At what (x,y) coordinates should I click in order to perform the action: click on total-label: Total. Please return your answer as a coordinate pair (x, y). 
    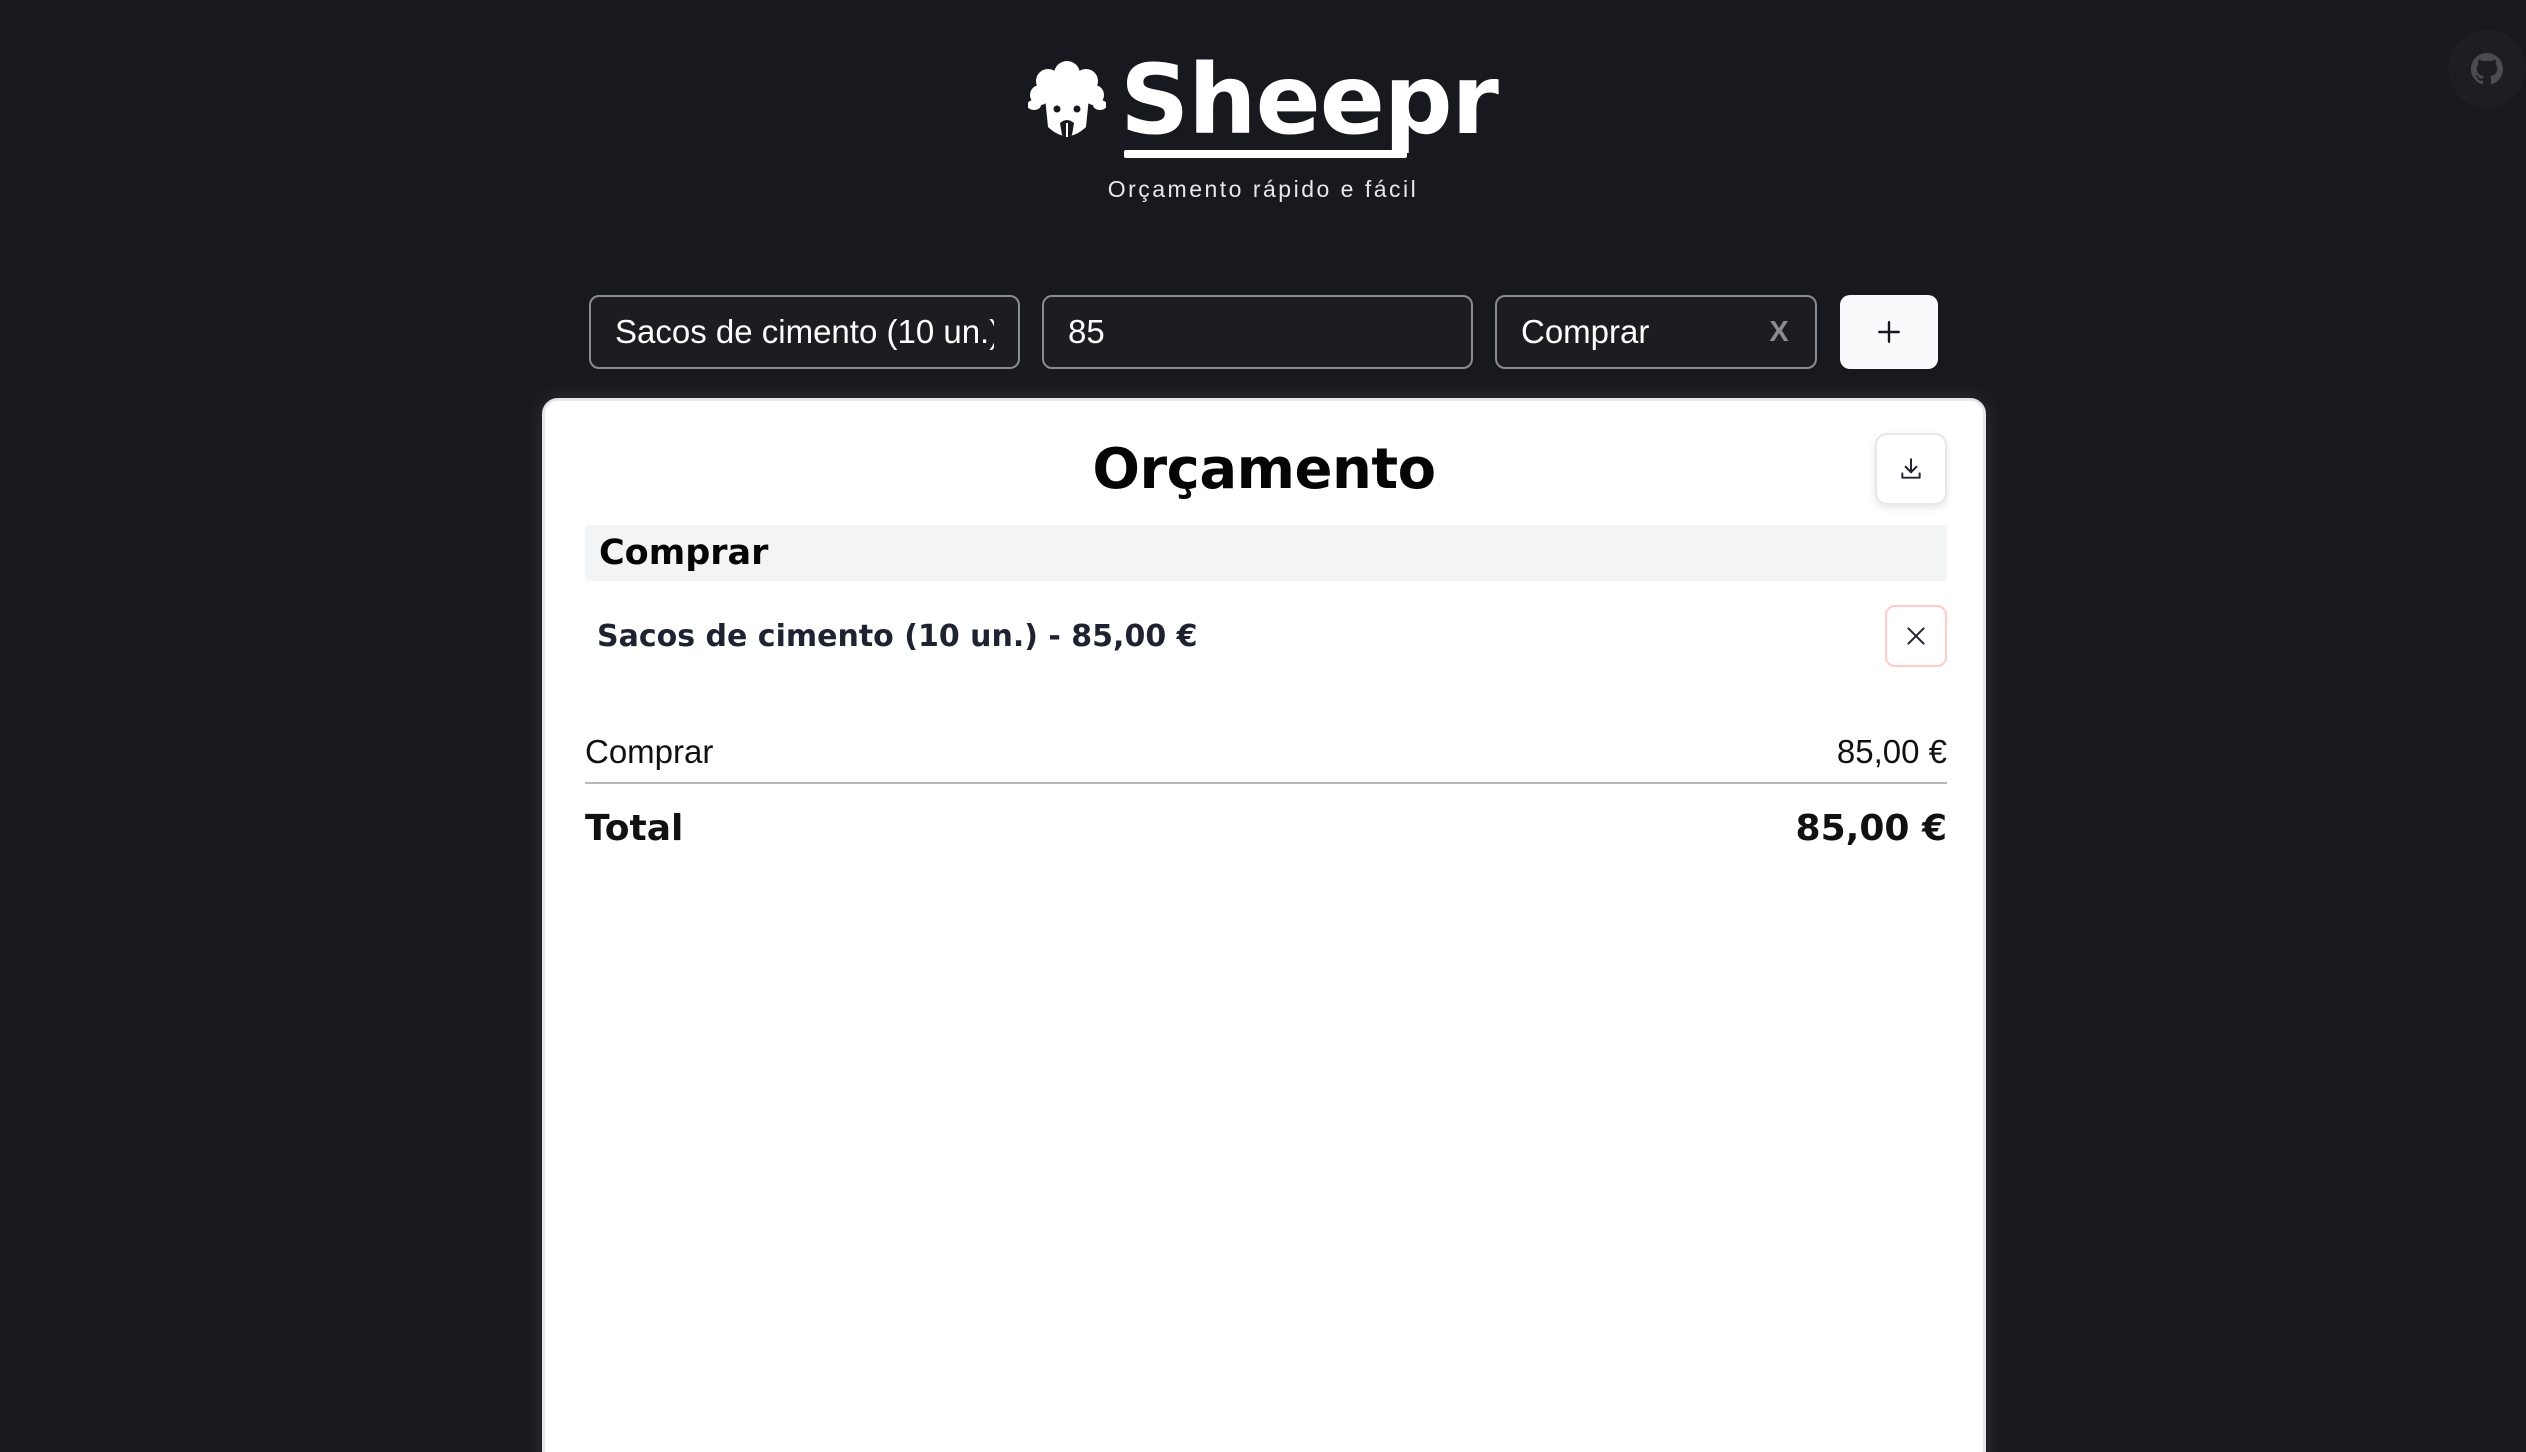
    Looking at the image, I should click on (634, 828).